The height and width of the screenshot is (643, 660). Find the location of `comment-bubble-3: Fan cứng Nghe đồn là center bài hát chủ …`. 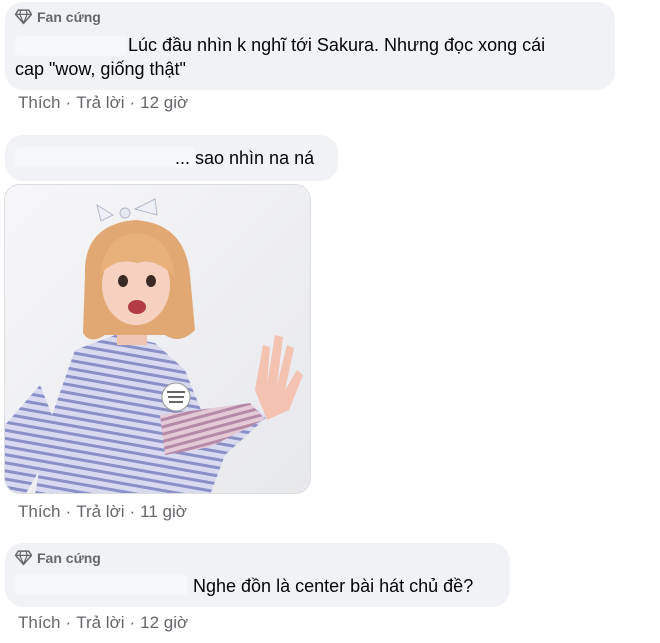

comment-bubble-3: Fan cứng Nghe đồn là center bài hát chủ … is located at coordinates (257, 575).